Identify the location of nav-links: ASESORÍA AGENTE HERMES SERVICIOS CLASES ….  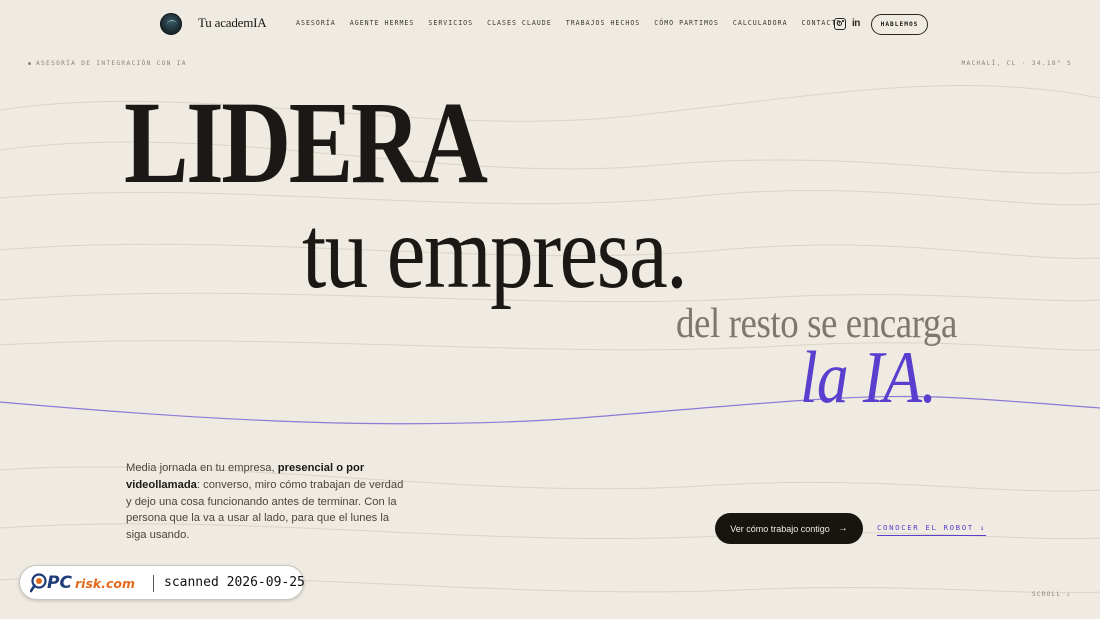
(568, 23).